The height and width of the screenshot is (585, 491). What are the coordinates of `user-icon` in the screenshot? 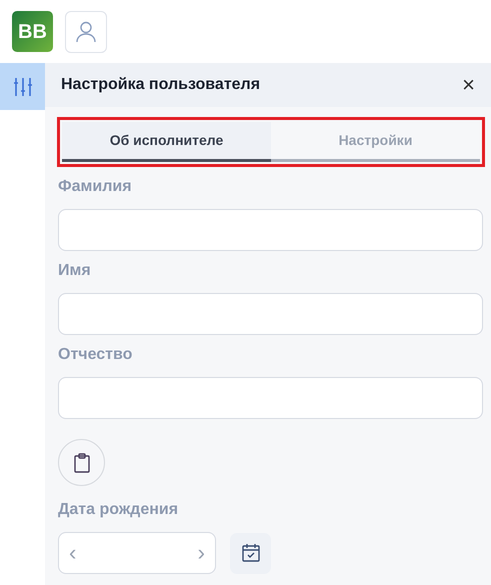 It's located at (86, 31).